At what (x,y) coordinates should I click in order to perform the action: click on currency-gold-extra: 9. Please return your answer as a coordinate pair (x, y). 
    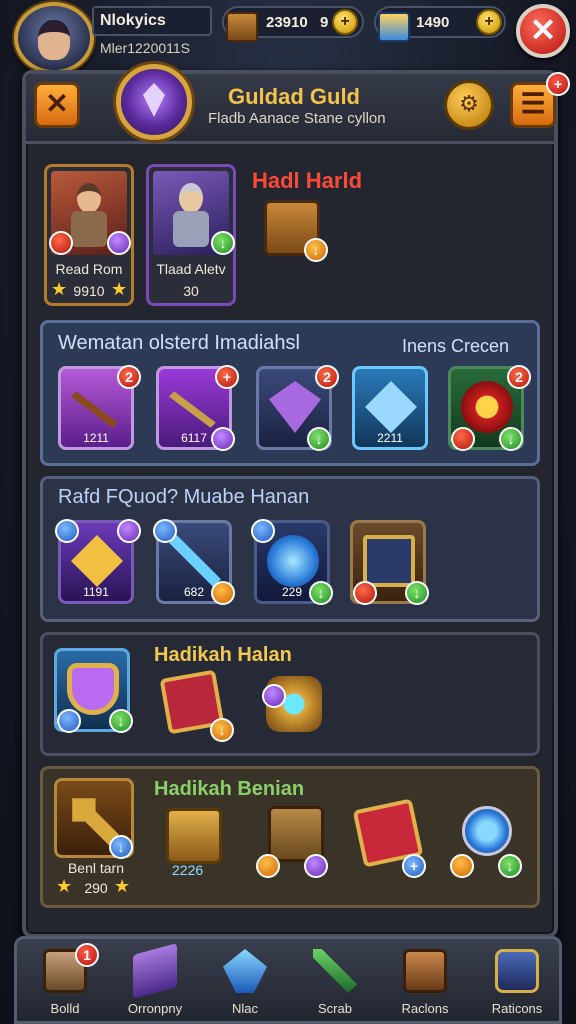
    Looking at the image, I should click on (324, 22).